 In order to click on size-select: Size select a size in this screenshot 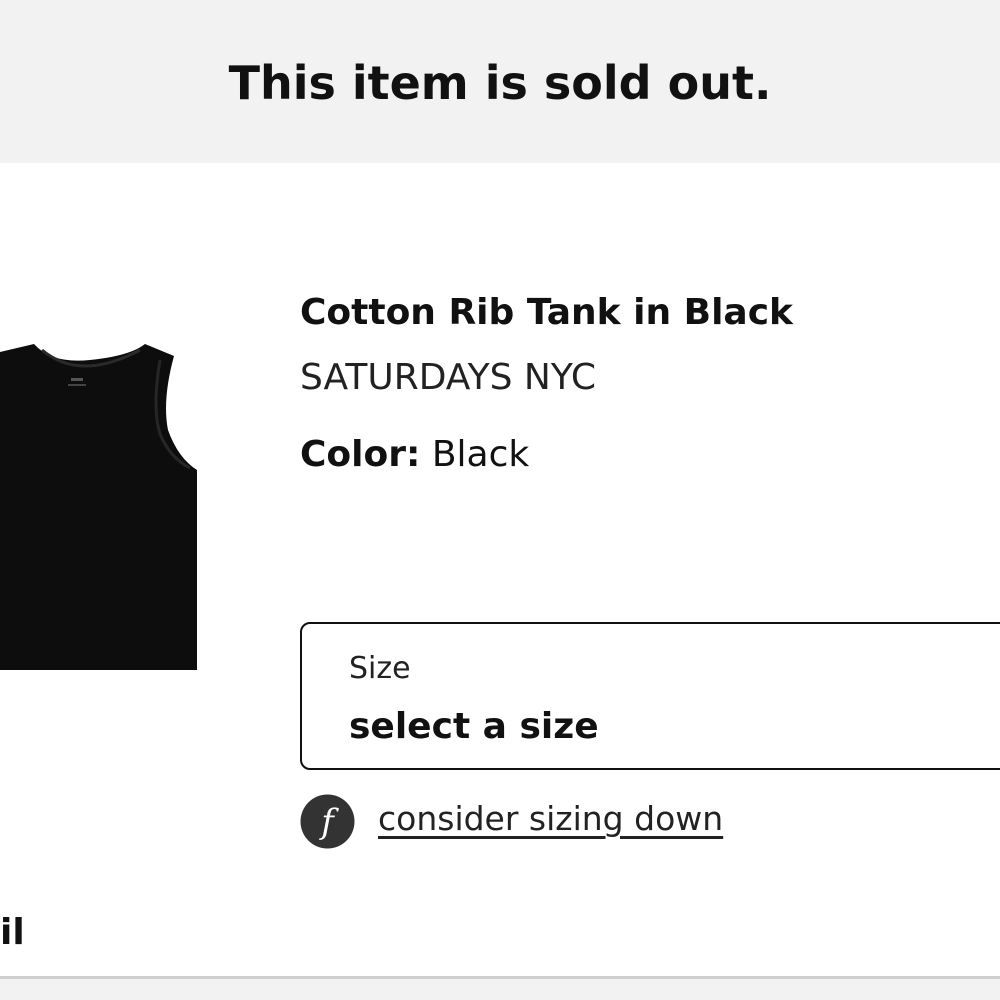, I will do `click(650, 696)`.